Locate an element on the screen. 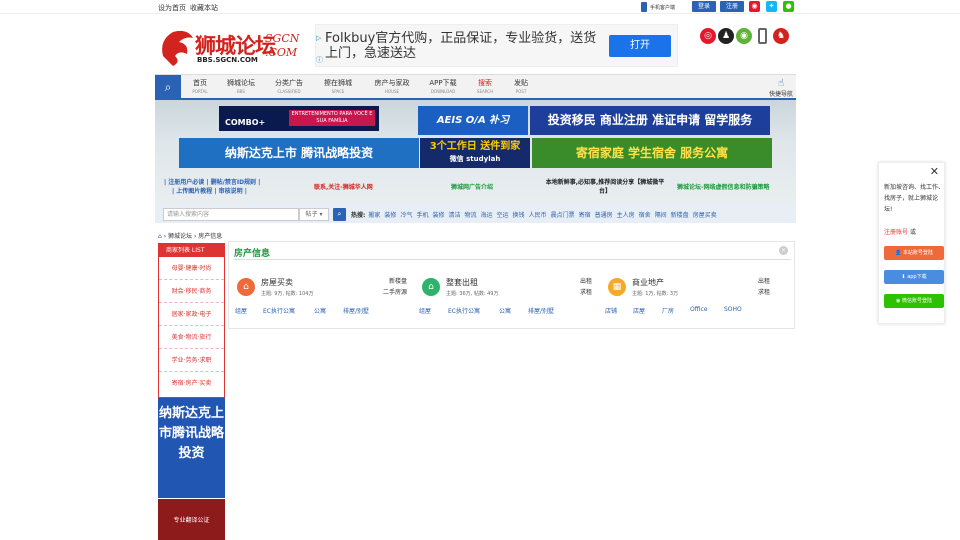 Image resolution: width=960 pixels, height=540 pixels. sidebar-item: 财会·移民·商务 is located at coordinates (191, 291).